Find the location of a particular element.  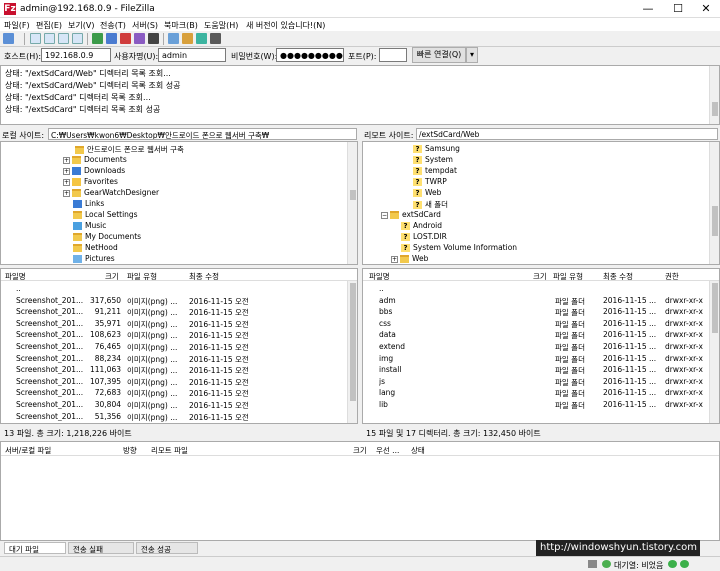

log-scrollbar is located at coordinates (714, 95).